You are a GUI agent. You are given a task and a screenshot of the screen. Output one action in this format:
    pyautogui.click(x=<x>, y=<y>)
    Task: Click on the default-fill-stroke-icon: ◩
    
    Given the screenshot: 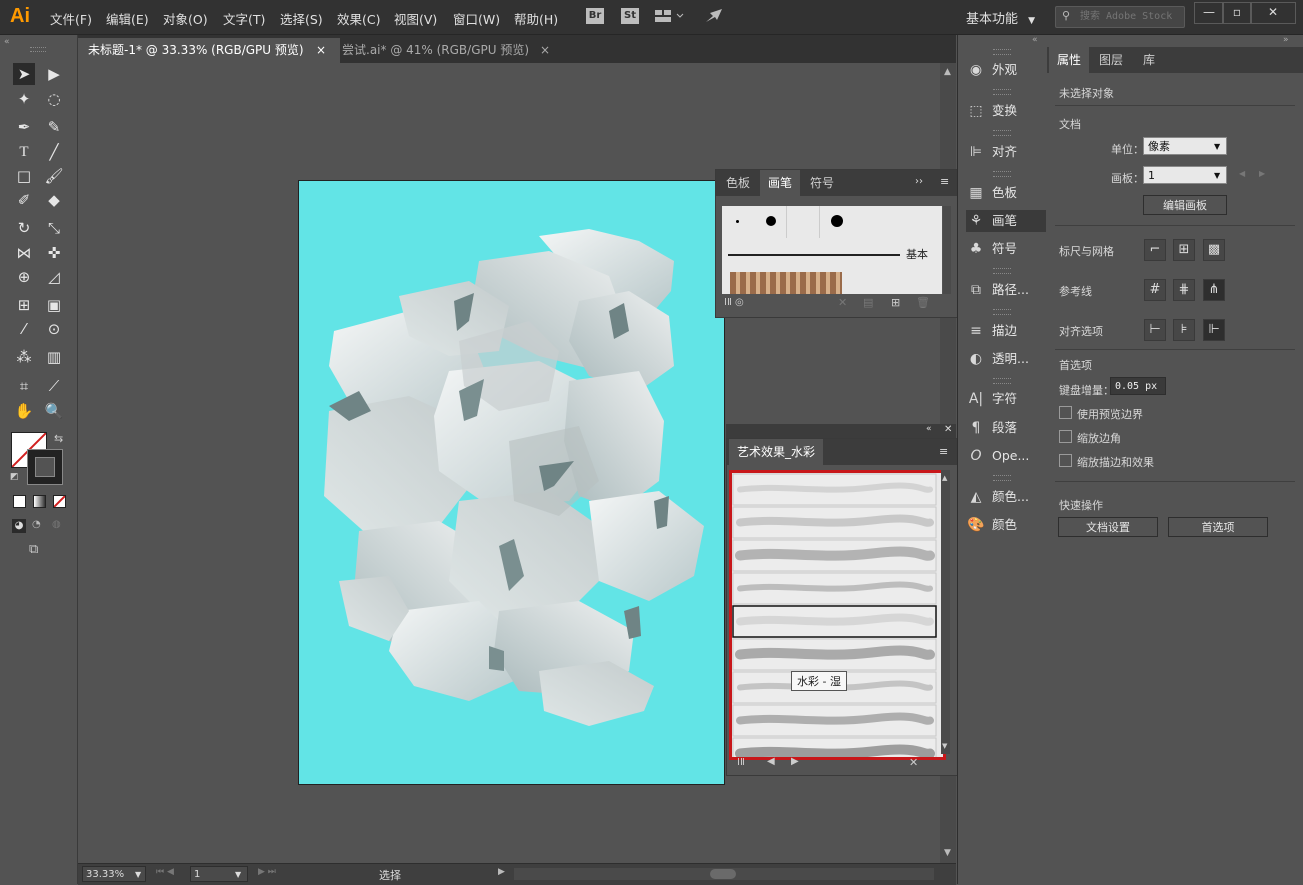 What is the action you would take?
    pyautogui.click(x=14, y=477)
    